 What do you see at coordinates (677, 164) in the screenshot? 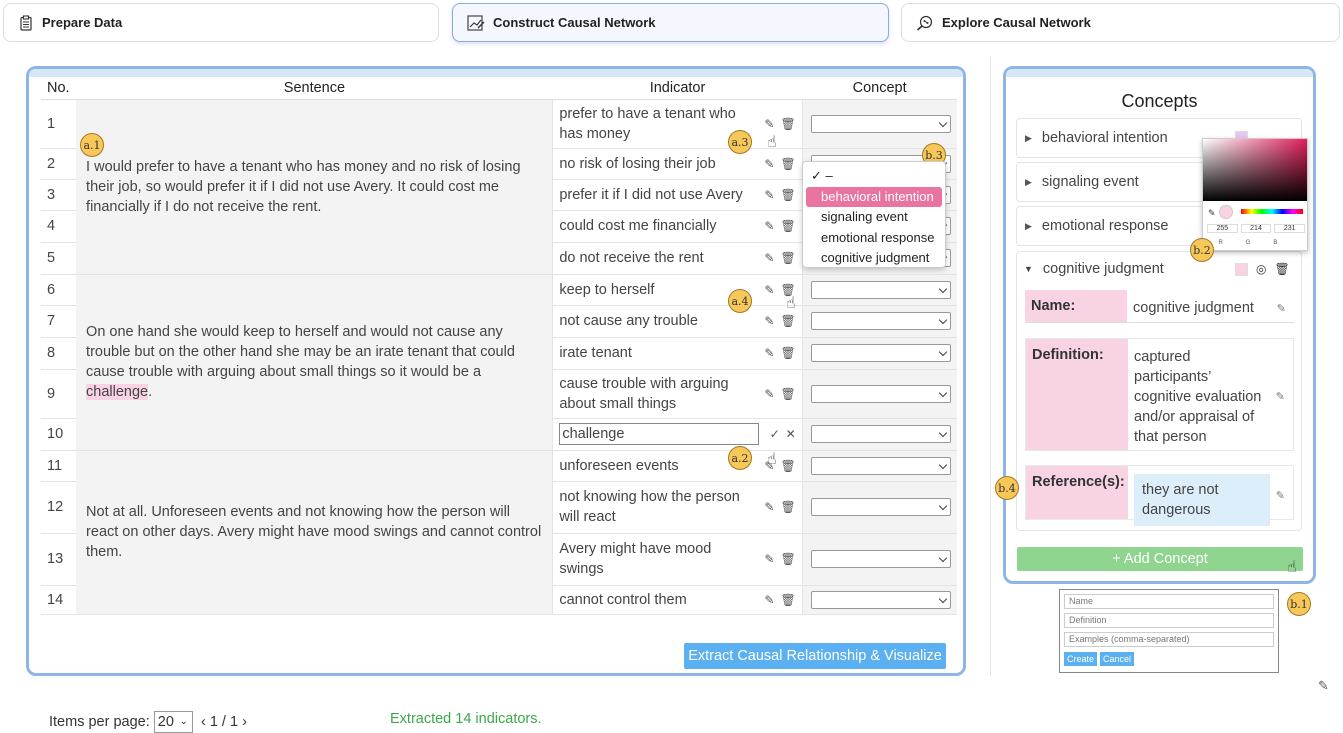
I see `indicator-cell: no risk of losing their job ✎ 🗑` at bounding box center [677, 164].